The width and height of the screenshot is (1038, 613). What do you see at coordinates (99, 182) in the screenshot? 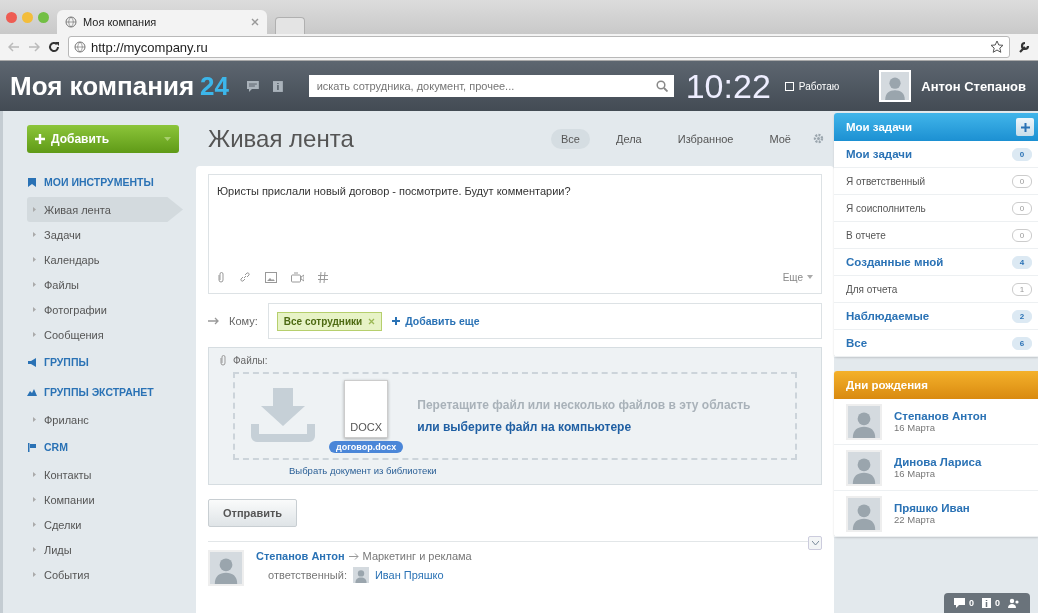
I see `section-heading: МОИ ИНСТРУМЕНТЫ` at bounding box center [99, 182].